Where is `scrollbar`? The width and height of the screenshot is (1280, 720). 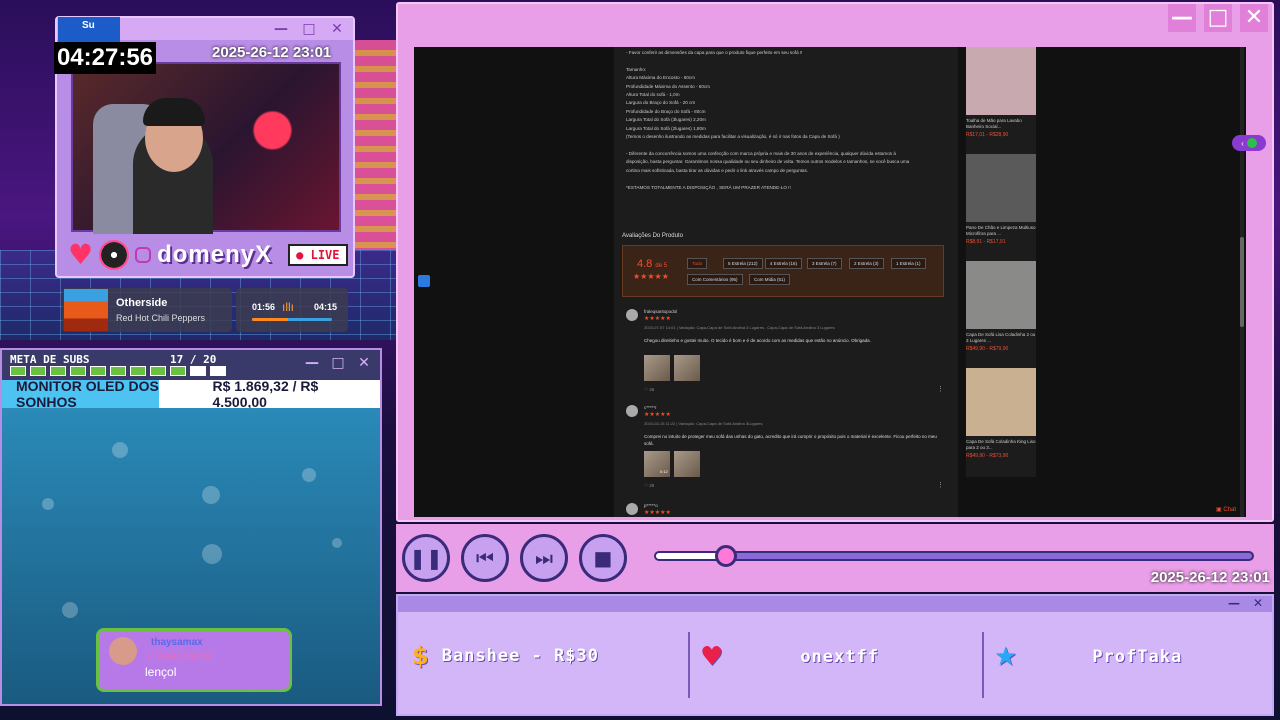 scrollbar is located at coordinates (1242, 282).